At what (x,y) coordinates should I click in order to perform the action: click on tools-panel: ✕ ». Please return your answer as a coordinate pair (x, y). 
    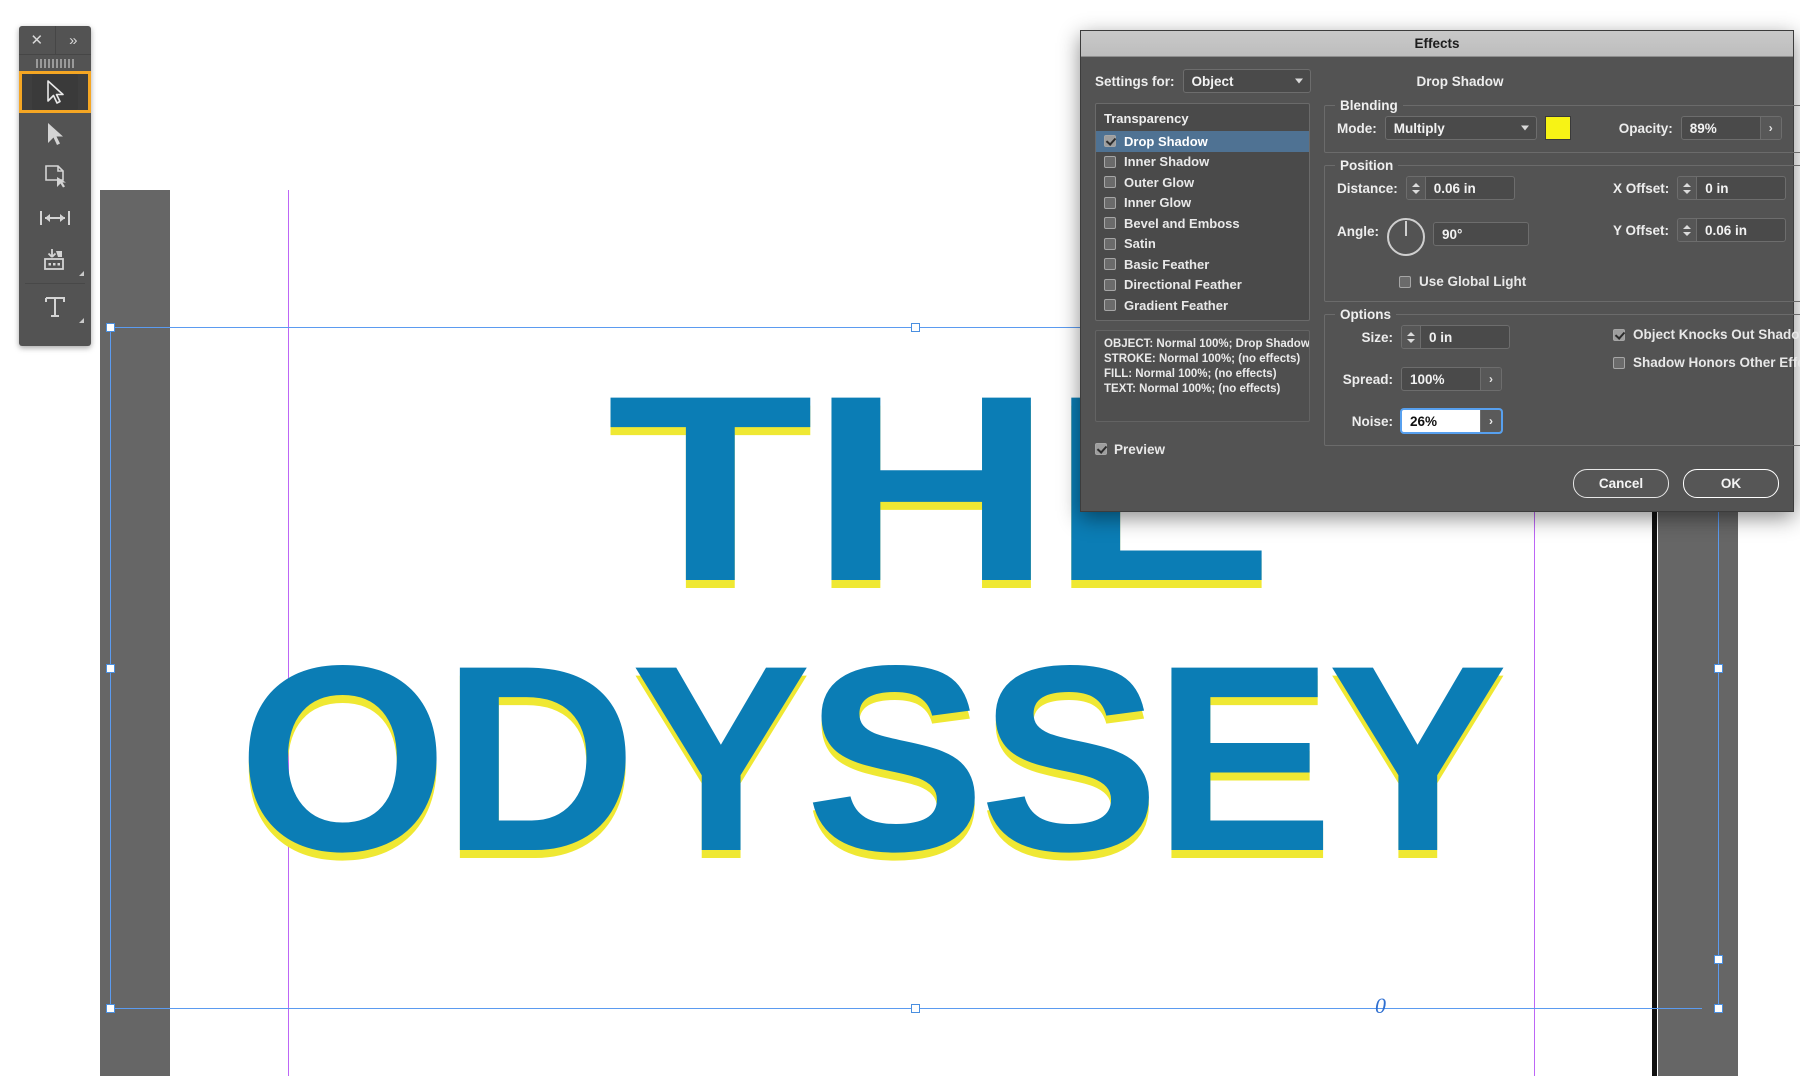
    Looking at the image, I should click on (55, 186).